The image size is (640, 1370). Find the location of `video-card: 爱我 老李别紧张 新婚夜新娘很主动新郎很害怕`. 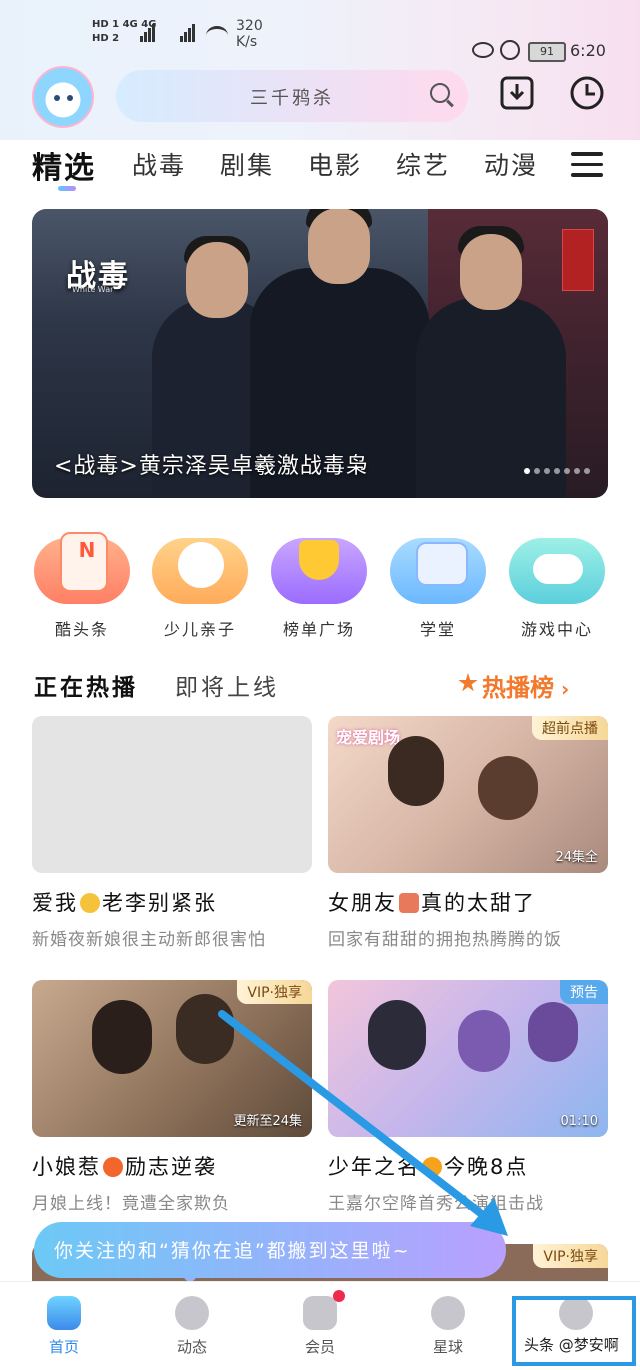

video-card: 爱我 老李别紧张 新婚夜新娘很主动新郎很害怕 is located at coordinates (172, 833).